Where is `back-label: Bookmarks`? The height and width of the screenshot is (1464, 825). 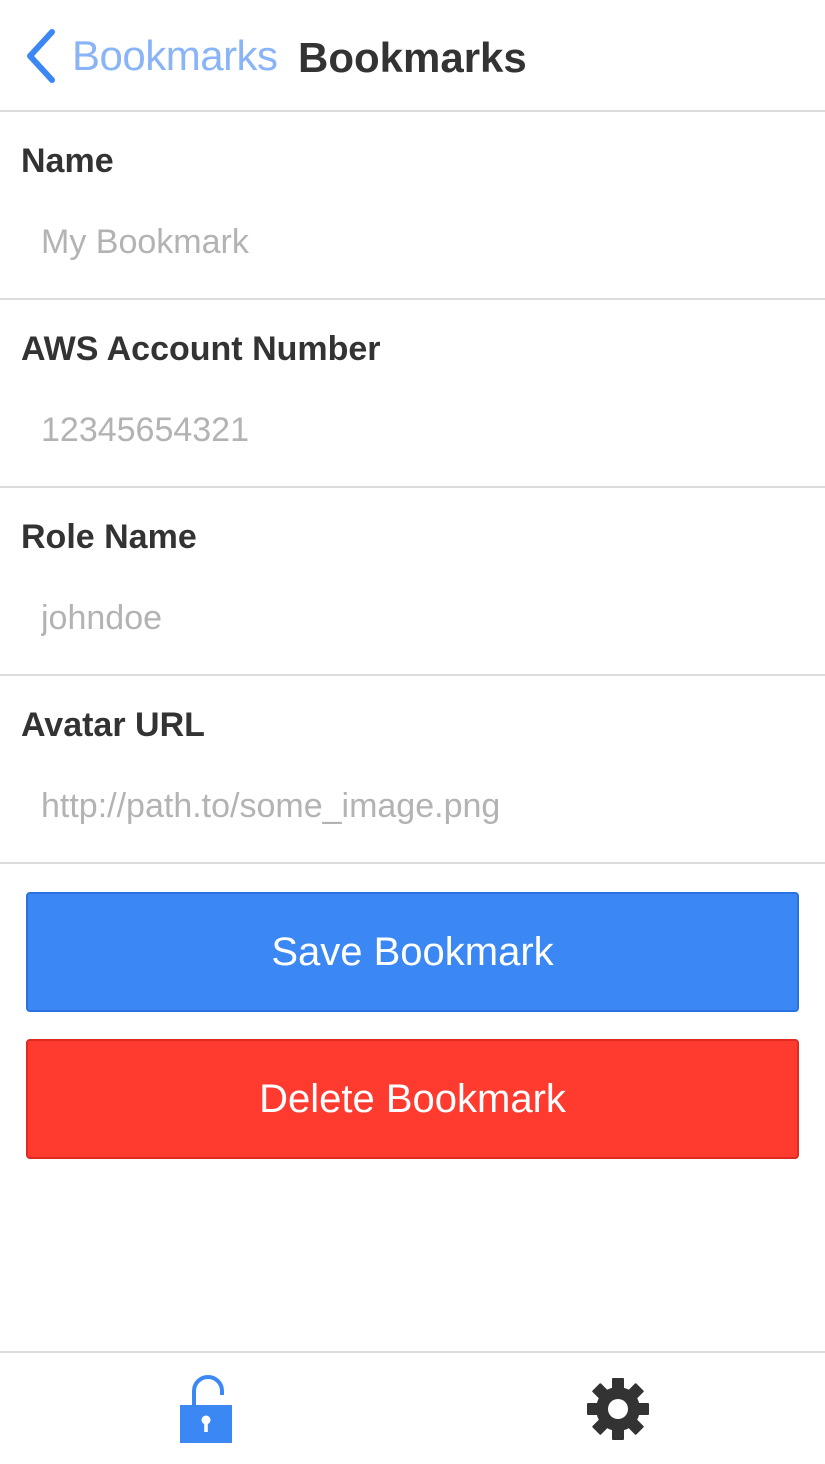 back-label: Bookmarks is located at coordinates (175, 55).